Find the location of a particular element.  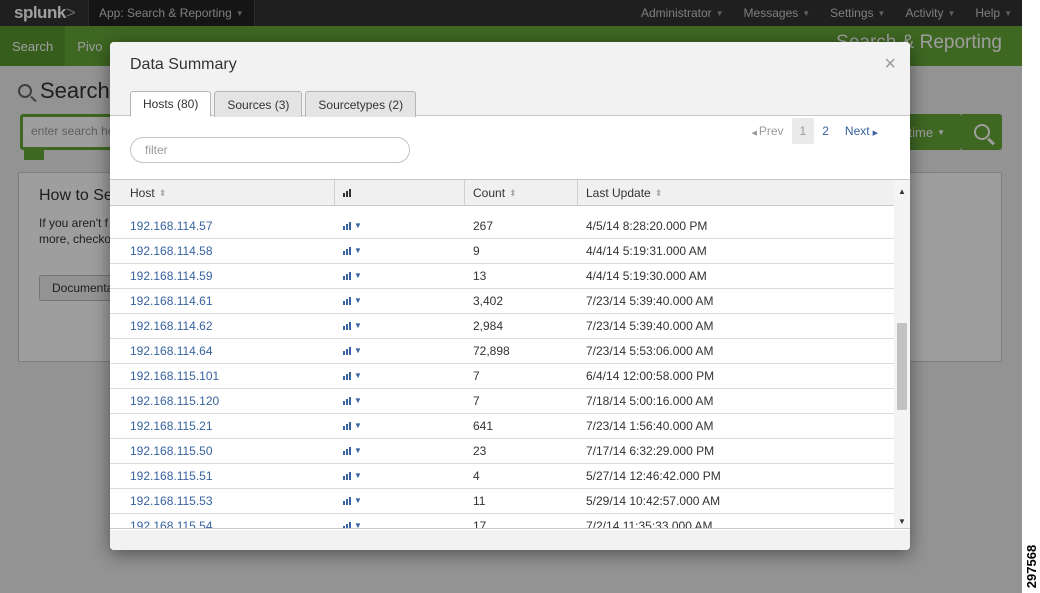

table-row: 192.168.115.50 ▼ 23 7/17/14 6:32:29.000 PM is located at coordinates (502, 451).